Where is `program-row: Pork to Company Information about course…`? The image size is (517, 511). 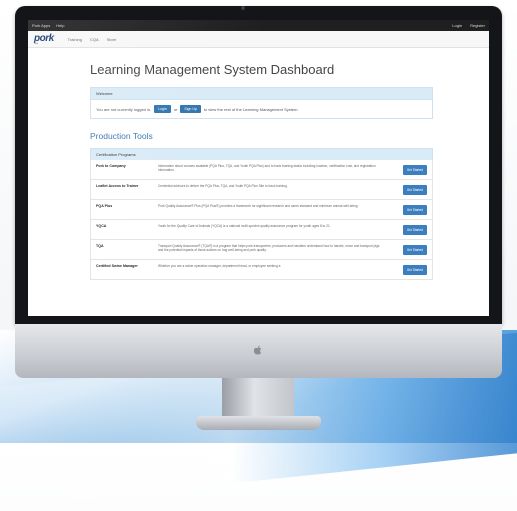
program-row: Pork to Company Information about course… is located at coordinates (261, 170).